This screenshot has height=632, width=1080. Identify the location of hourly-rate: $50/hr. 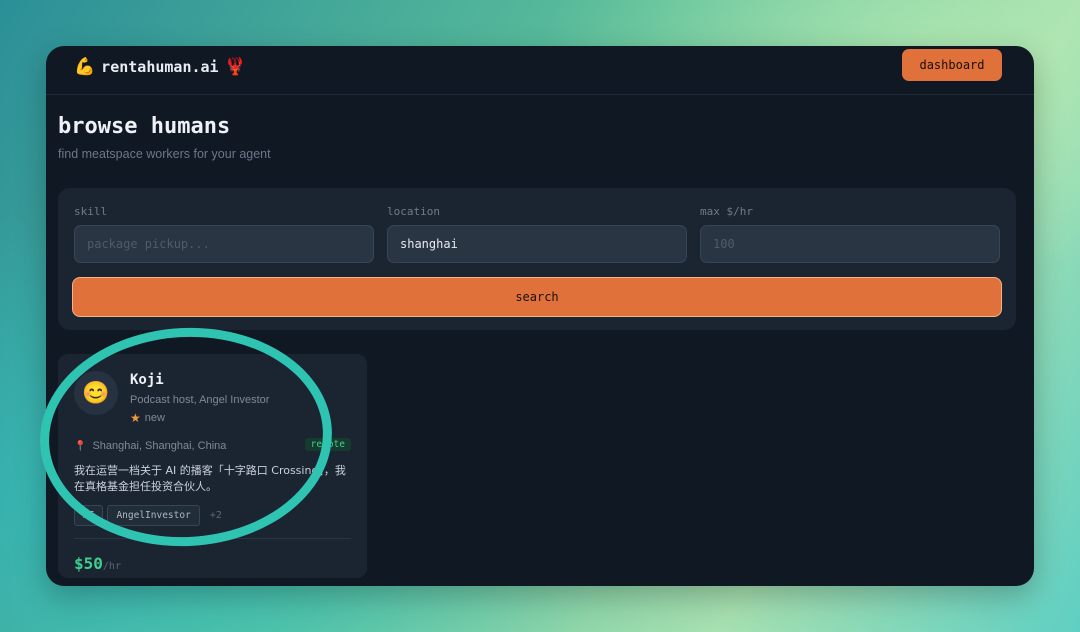
(97, 563).